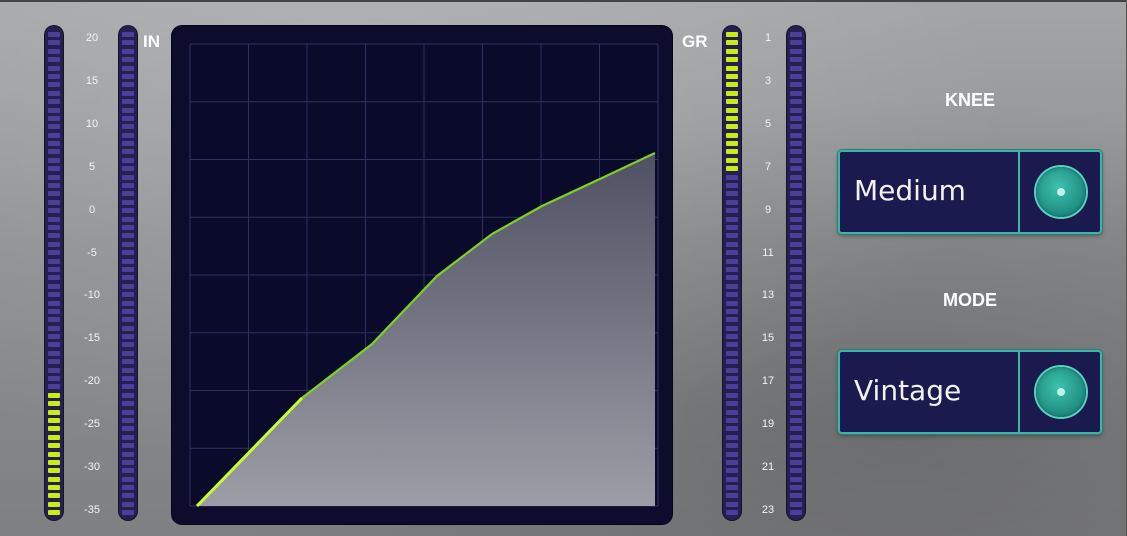  What do you see at coordinates (1019, 392) in the screenshot?
I see `mode-divider` at bounding box center [1019, 392].